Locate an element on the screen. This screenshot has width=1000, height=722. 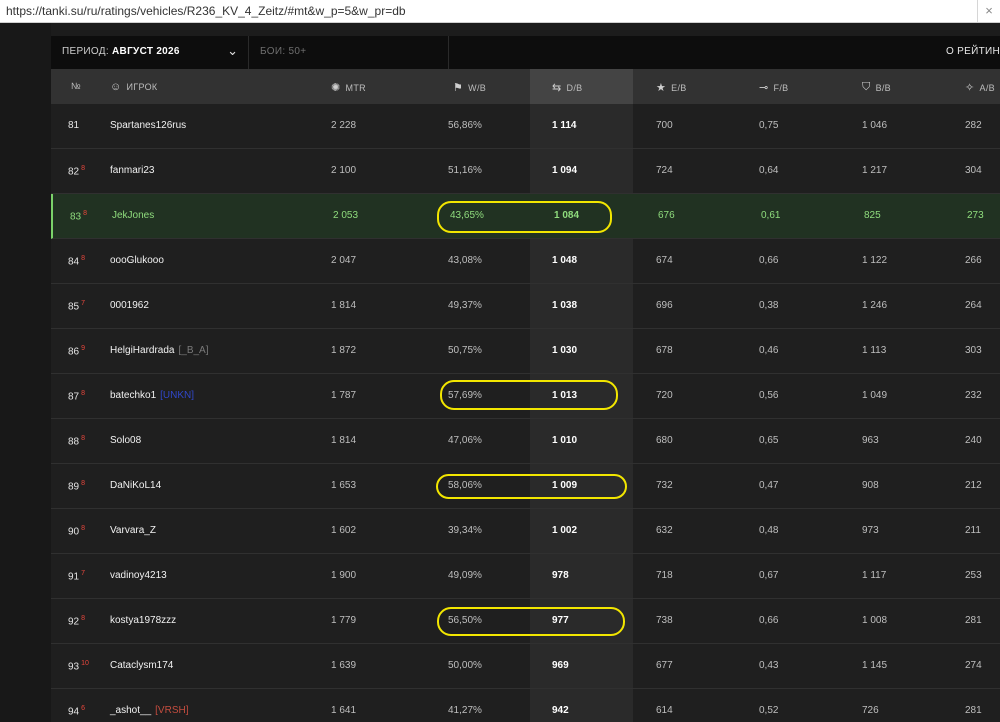
bb-cell: 1 117 is located at coordinates (874, 575).